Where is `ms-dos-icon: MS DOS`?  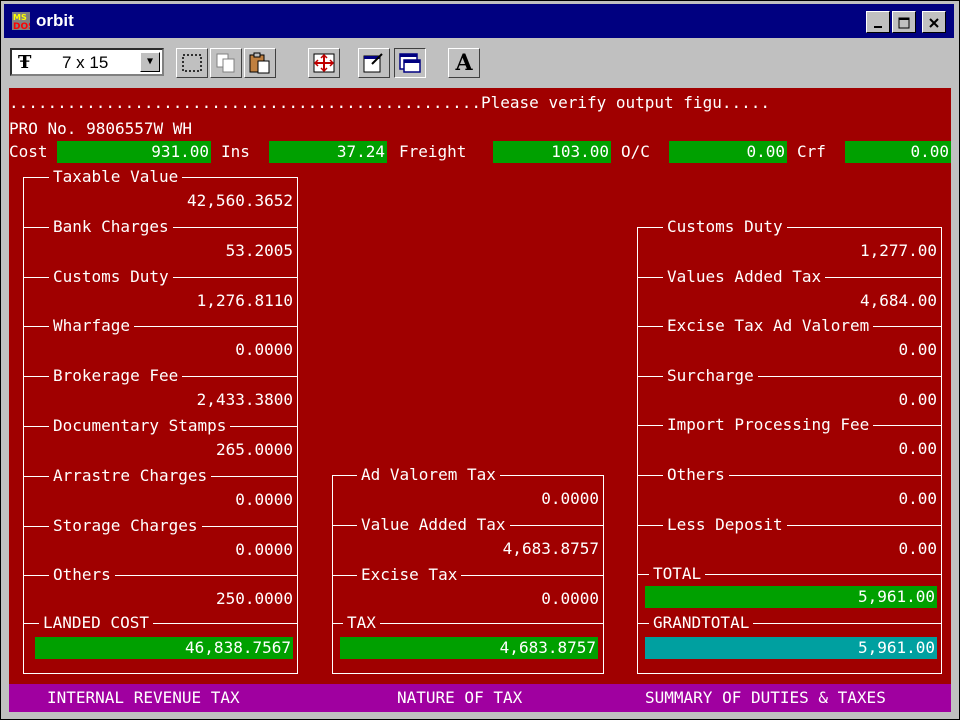
ms-dos-icon: MS DOS is located at coordinates (21, 21).